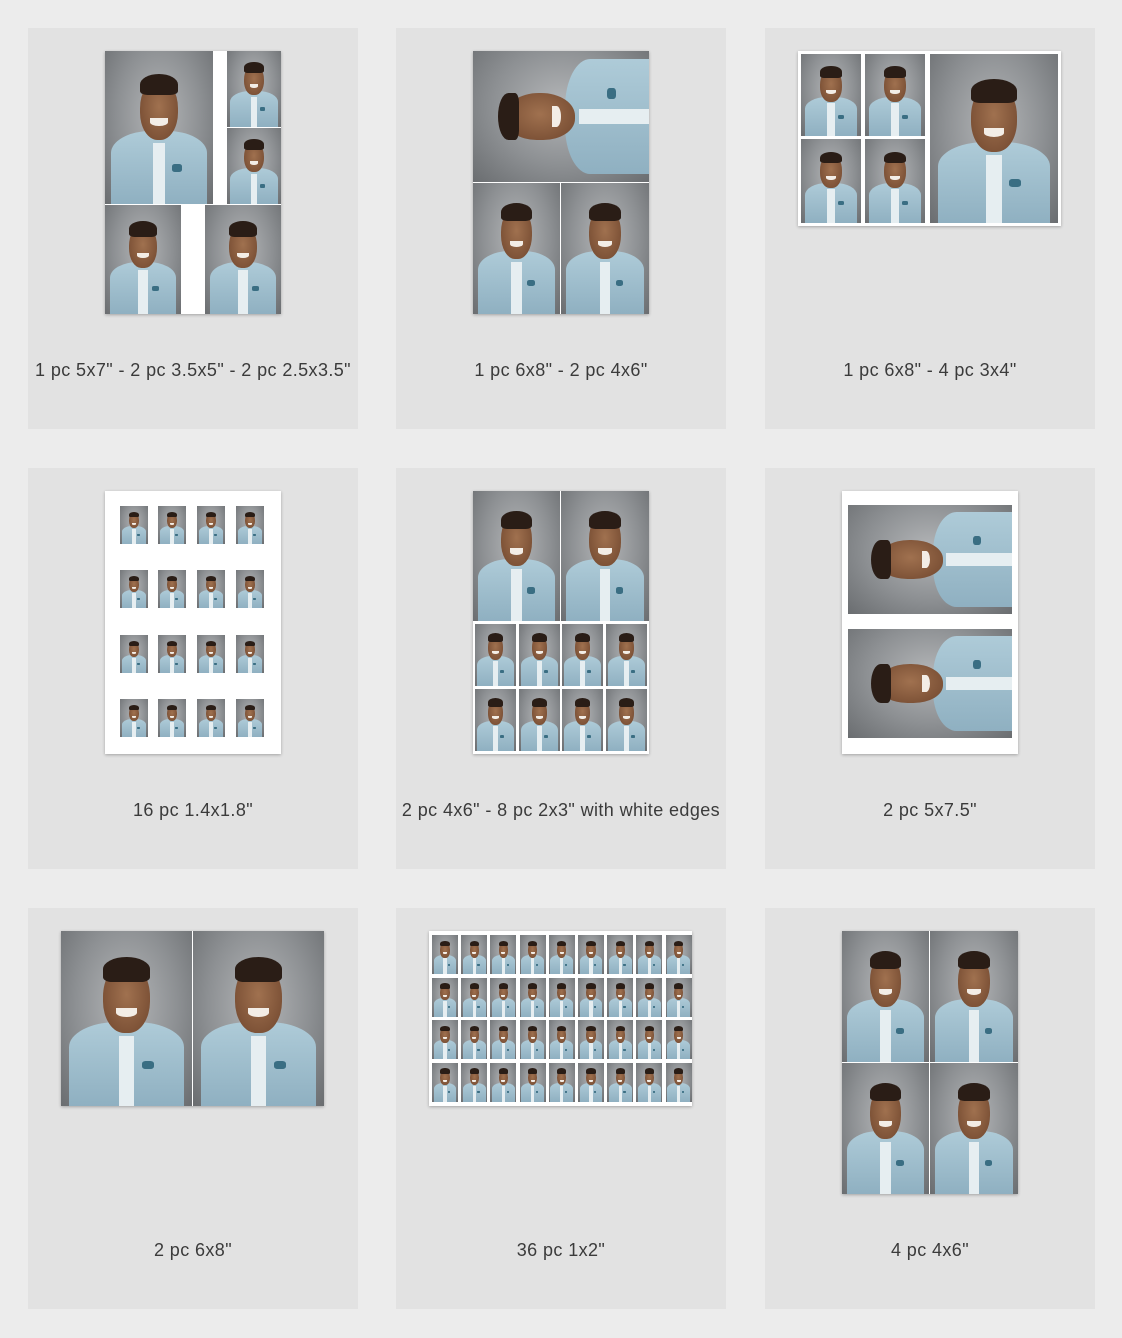 This screenshot has height=1338, width=1122. I want to click on layout-label: 2 pc 4x6" - 8 pc 2x3" with white edges, so click(561, 810).